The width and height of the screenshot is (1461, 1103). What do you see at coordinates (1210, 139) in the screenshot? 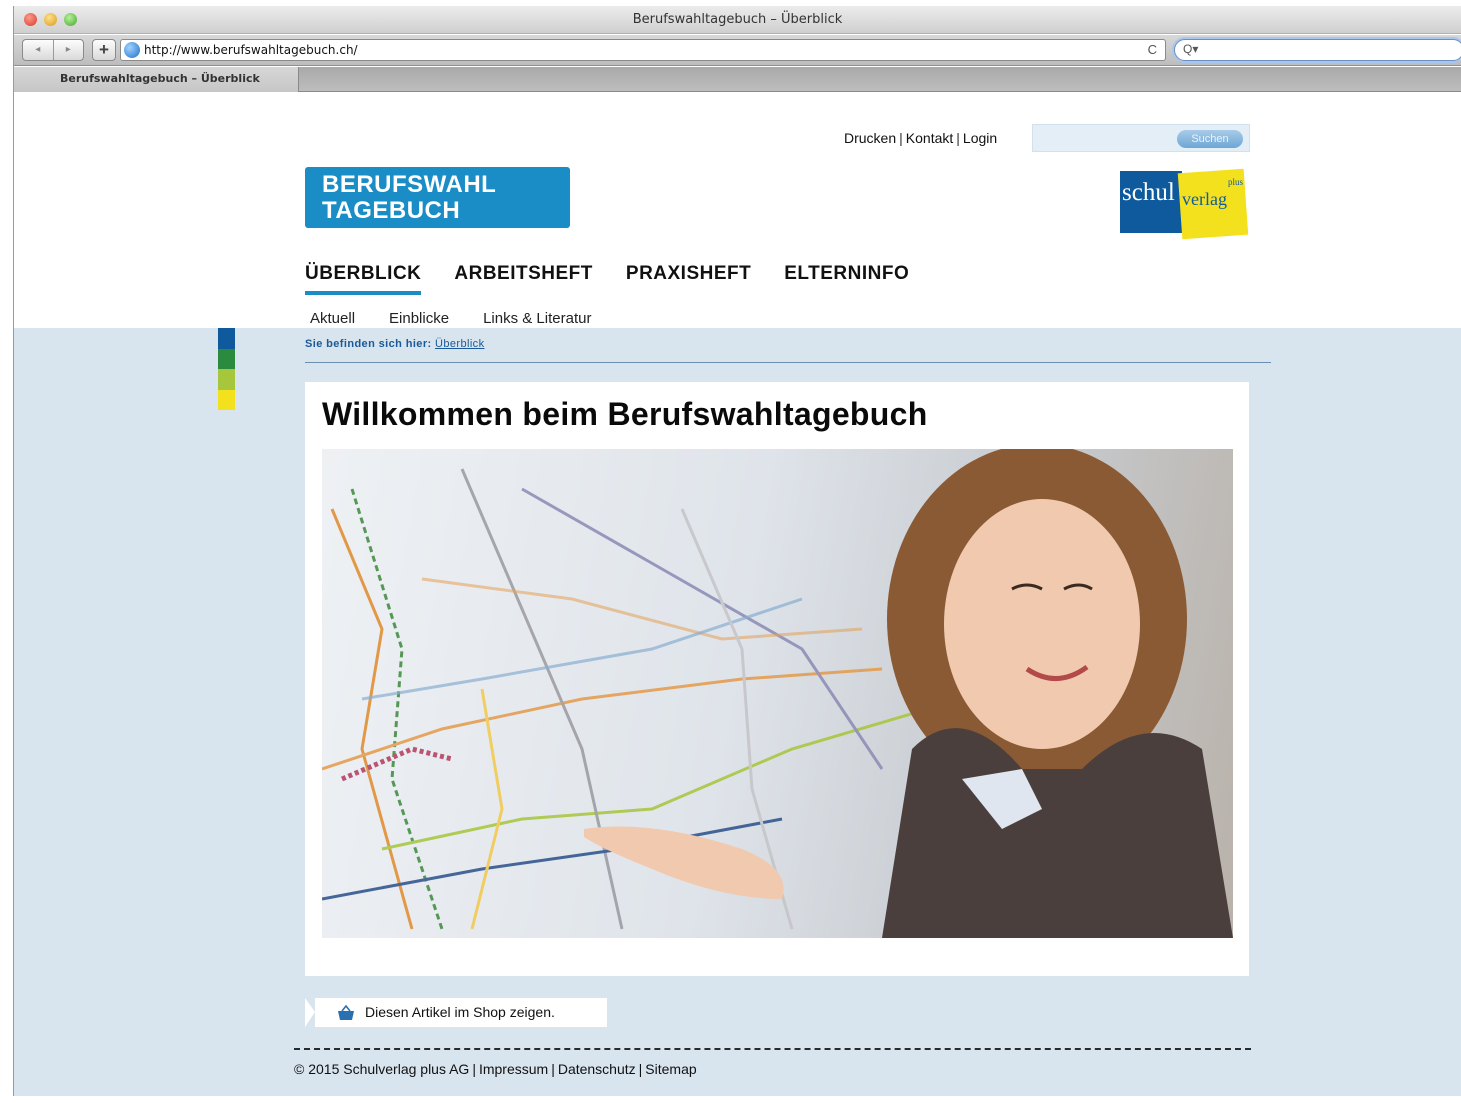
I see `site-search-button: Suchen` at bounding box center [1210, 139].